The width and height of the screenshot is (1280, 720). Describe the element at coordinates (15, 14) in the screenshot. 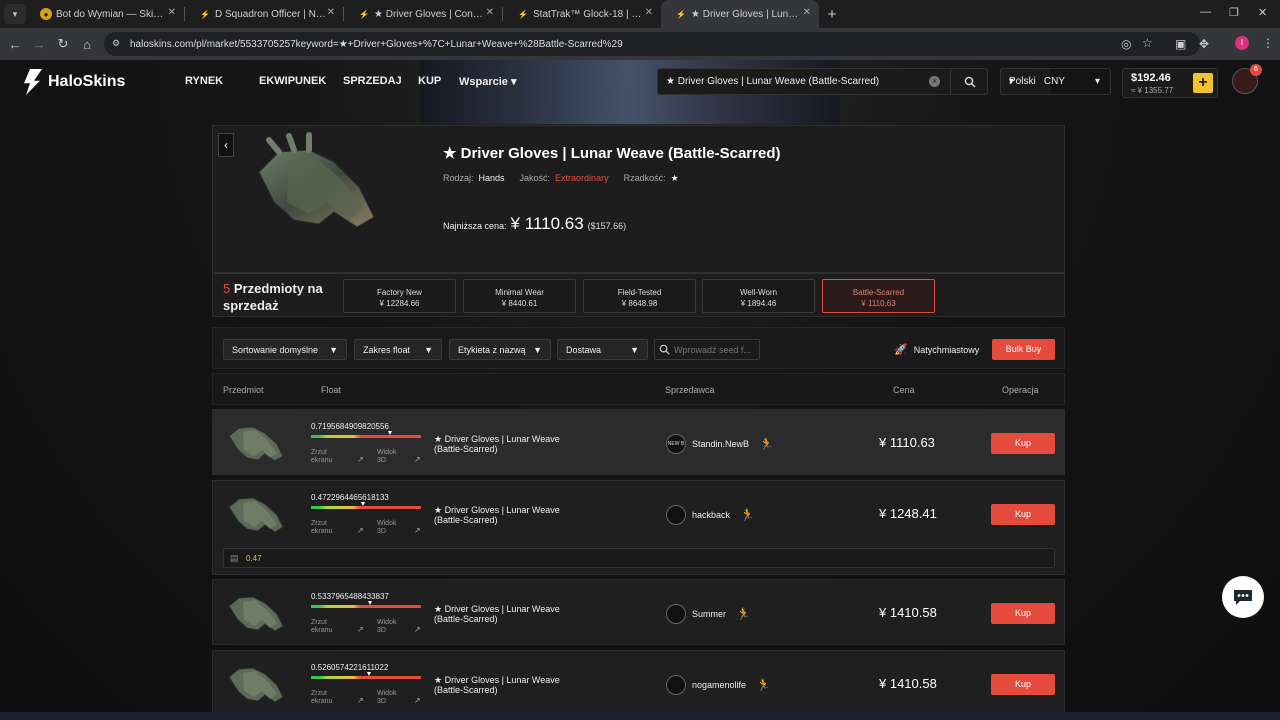

I see `tab-search-button: ▾` at that location.